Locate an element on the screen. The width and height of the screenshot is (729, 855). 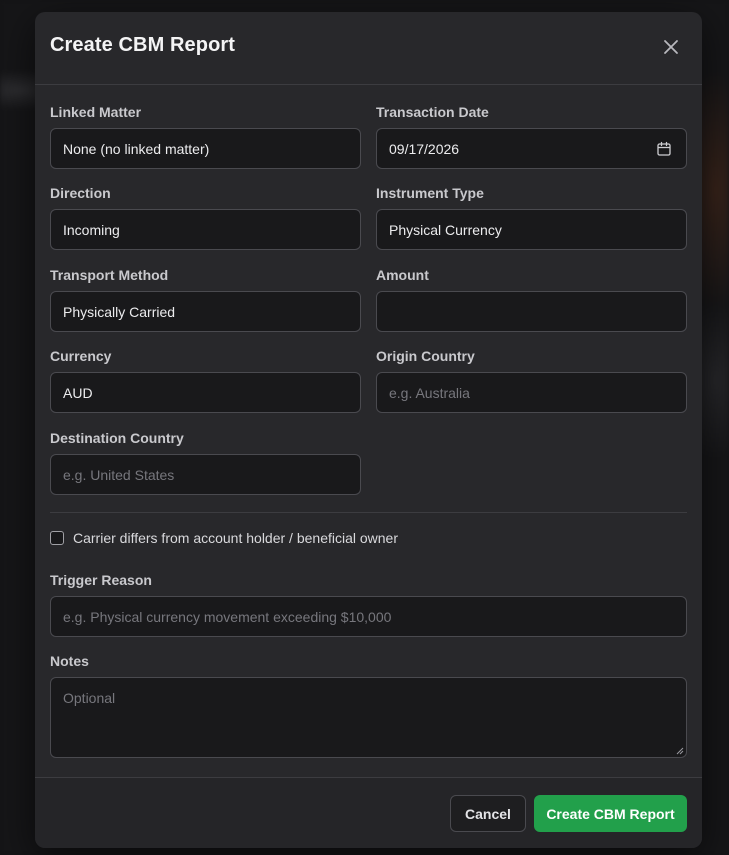
resize-grip-icon is located at coordinates (680, 751).